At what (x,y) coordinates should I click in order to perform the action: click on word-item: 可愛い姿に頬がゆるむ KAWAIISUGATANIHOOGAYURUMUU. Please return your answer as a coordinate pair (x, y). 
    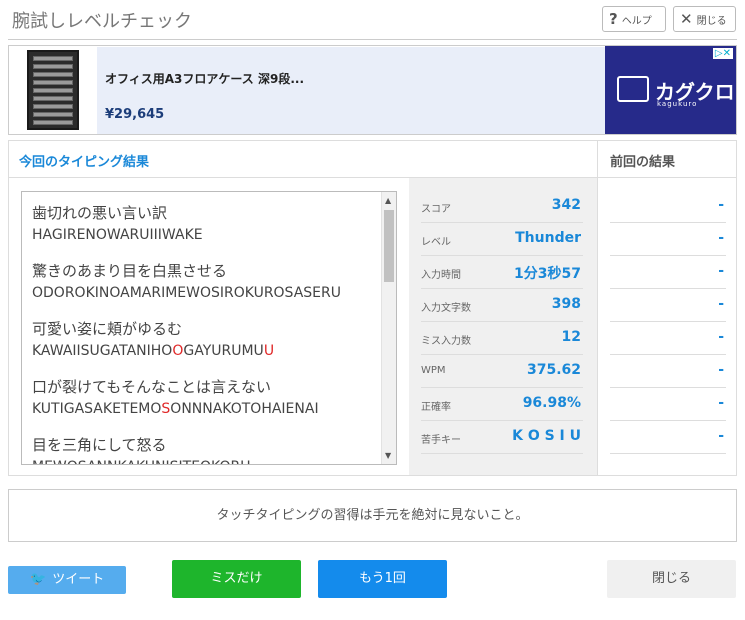
    Looking at the image, I should click on (153, 338).